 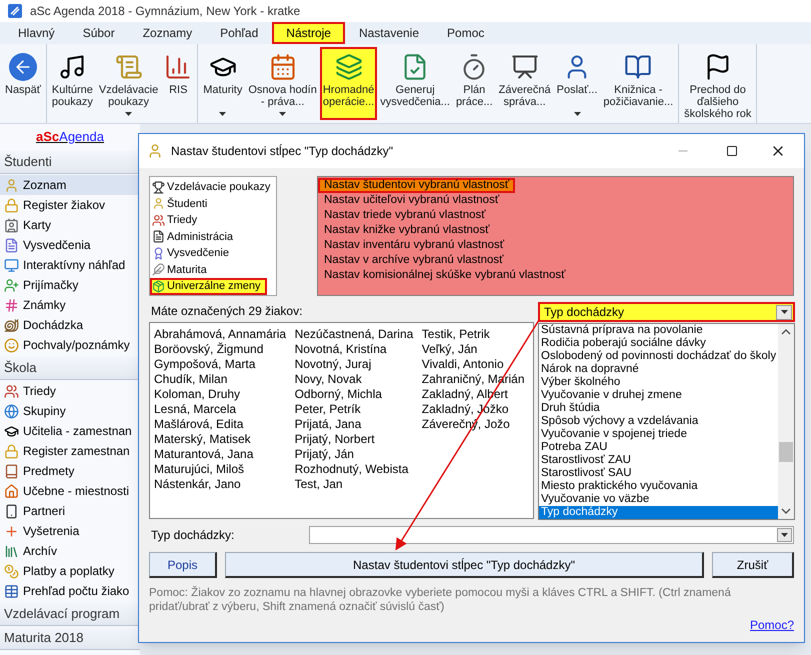 What do you see at coordinates (70, 411) in the screenshot?
I see `sidebar-item: Skupiny` at bounding box center [70, 411].